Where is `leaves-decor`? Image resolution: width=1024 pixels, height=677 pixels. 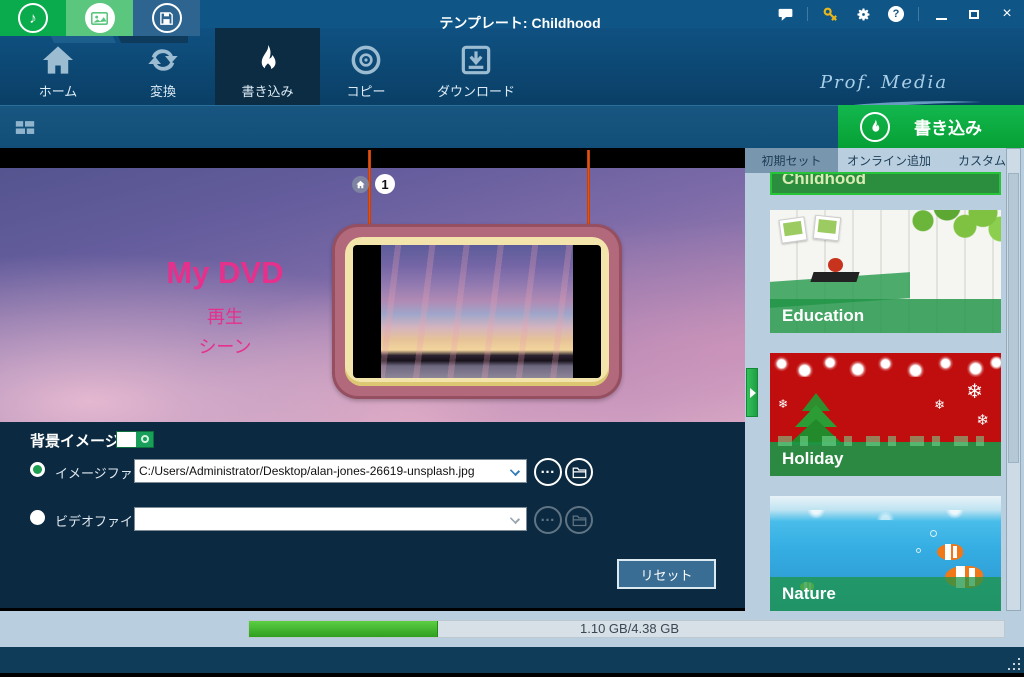 leaves-decor is located at coordinates (947, 230).